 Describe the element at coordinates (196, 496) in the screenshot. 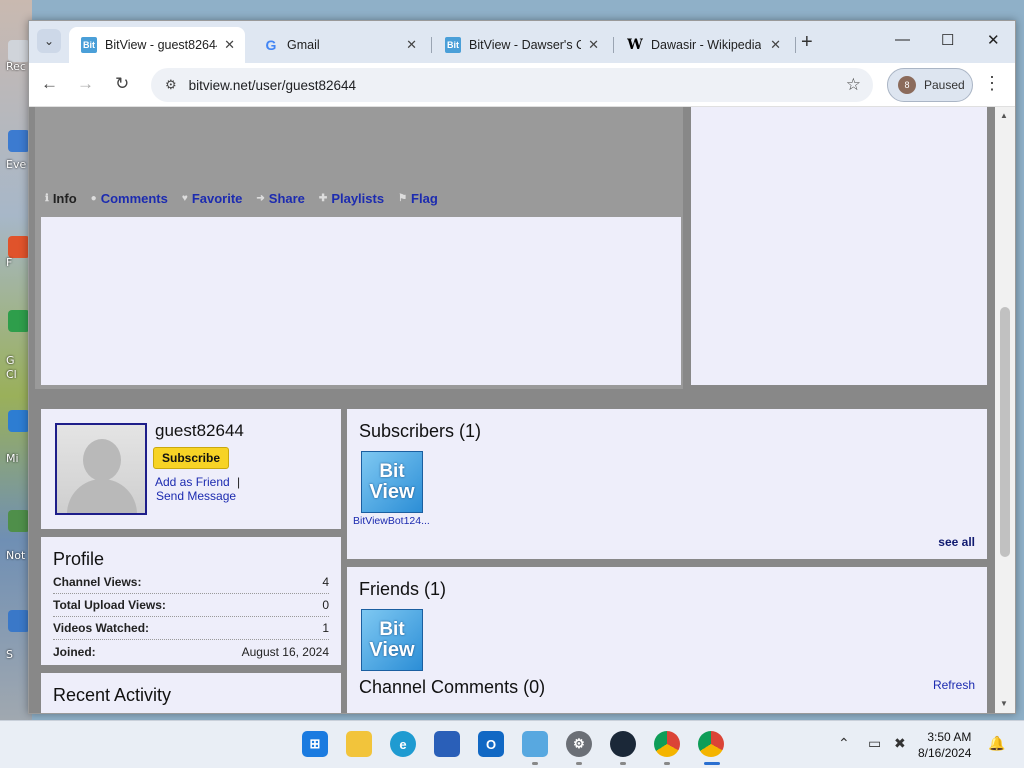

I see `send-message-link: Send Message` at that location.